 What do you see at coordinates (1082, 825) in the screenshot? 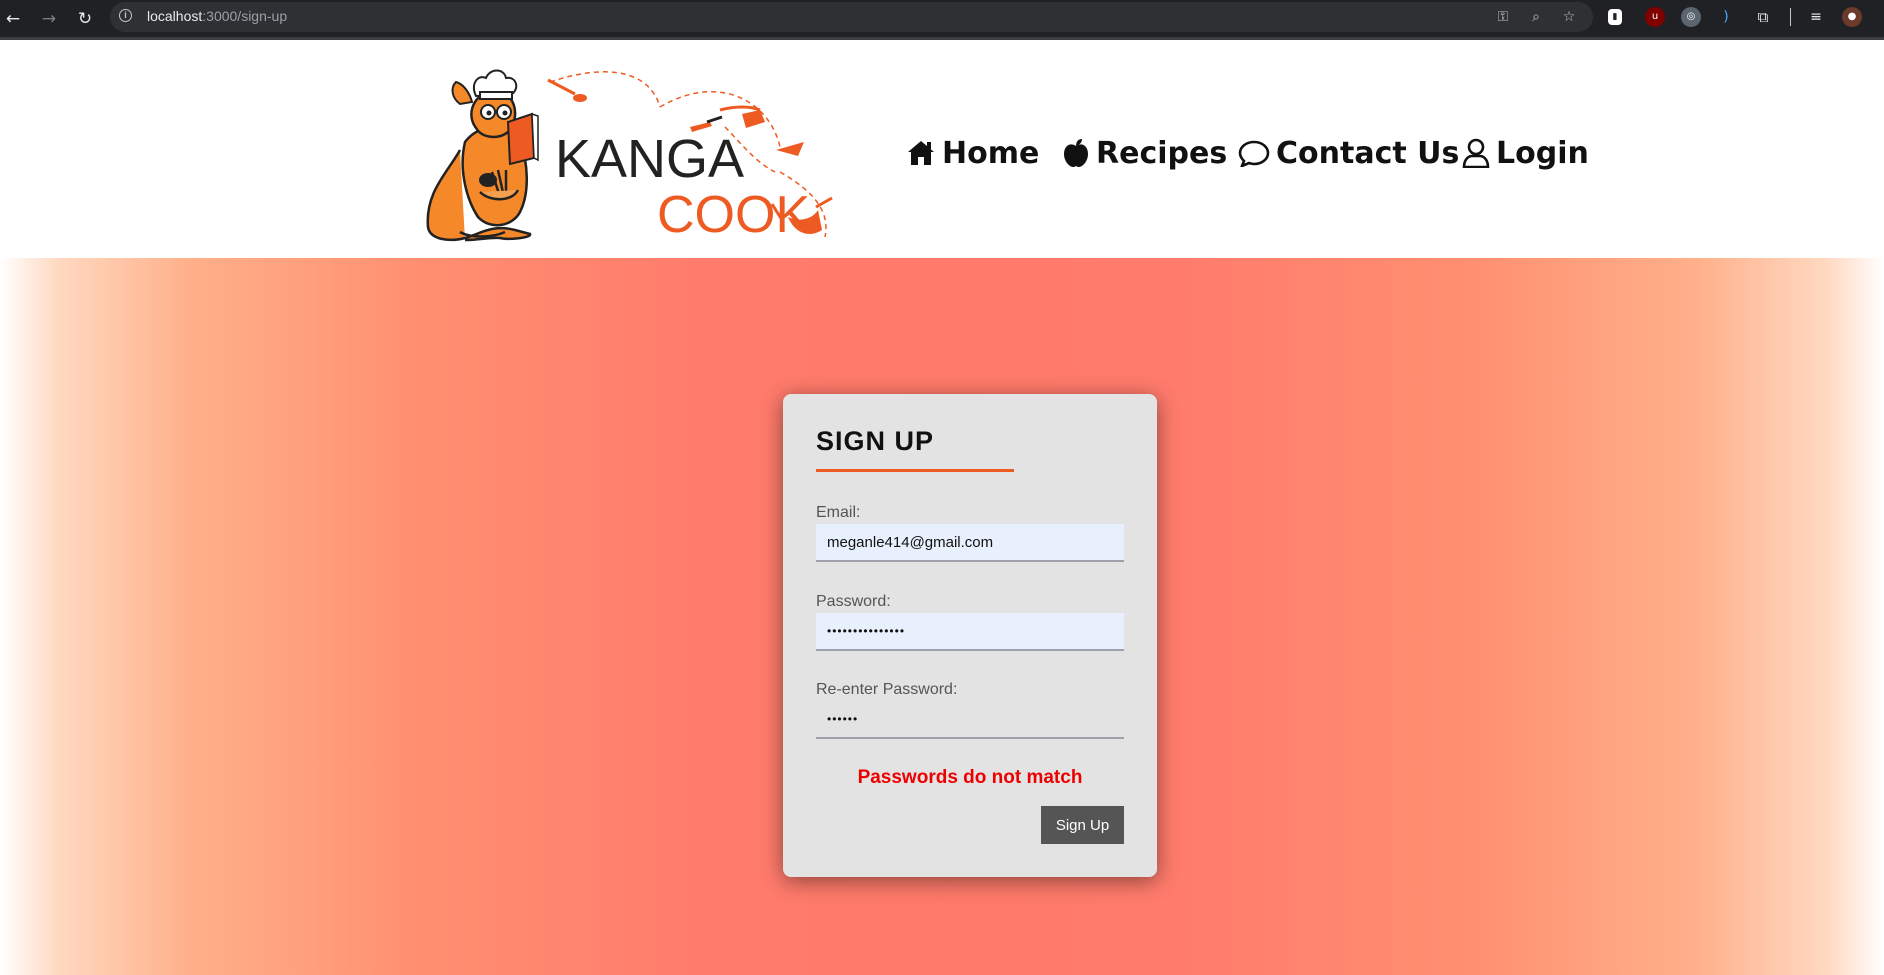
I see `sign-up-button: Sign Up` at bounding box center [1082, 825].